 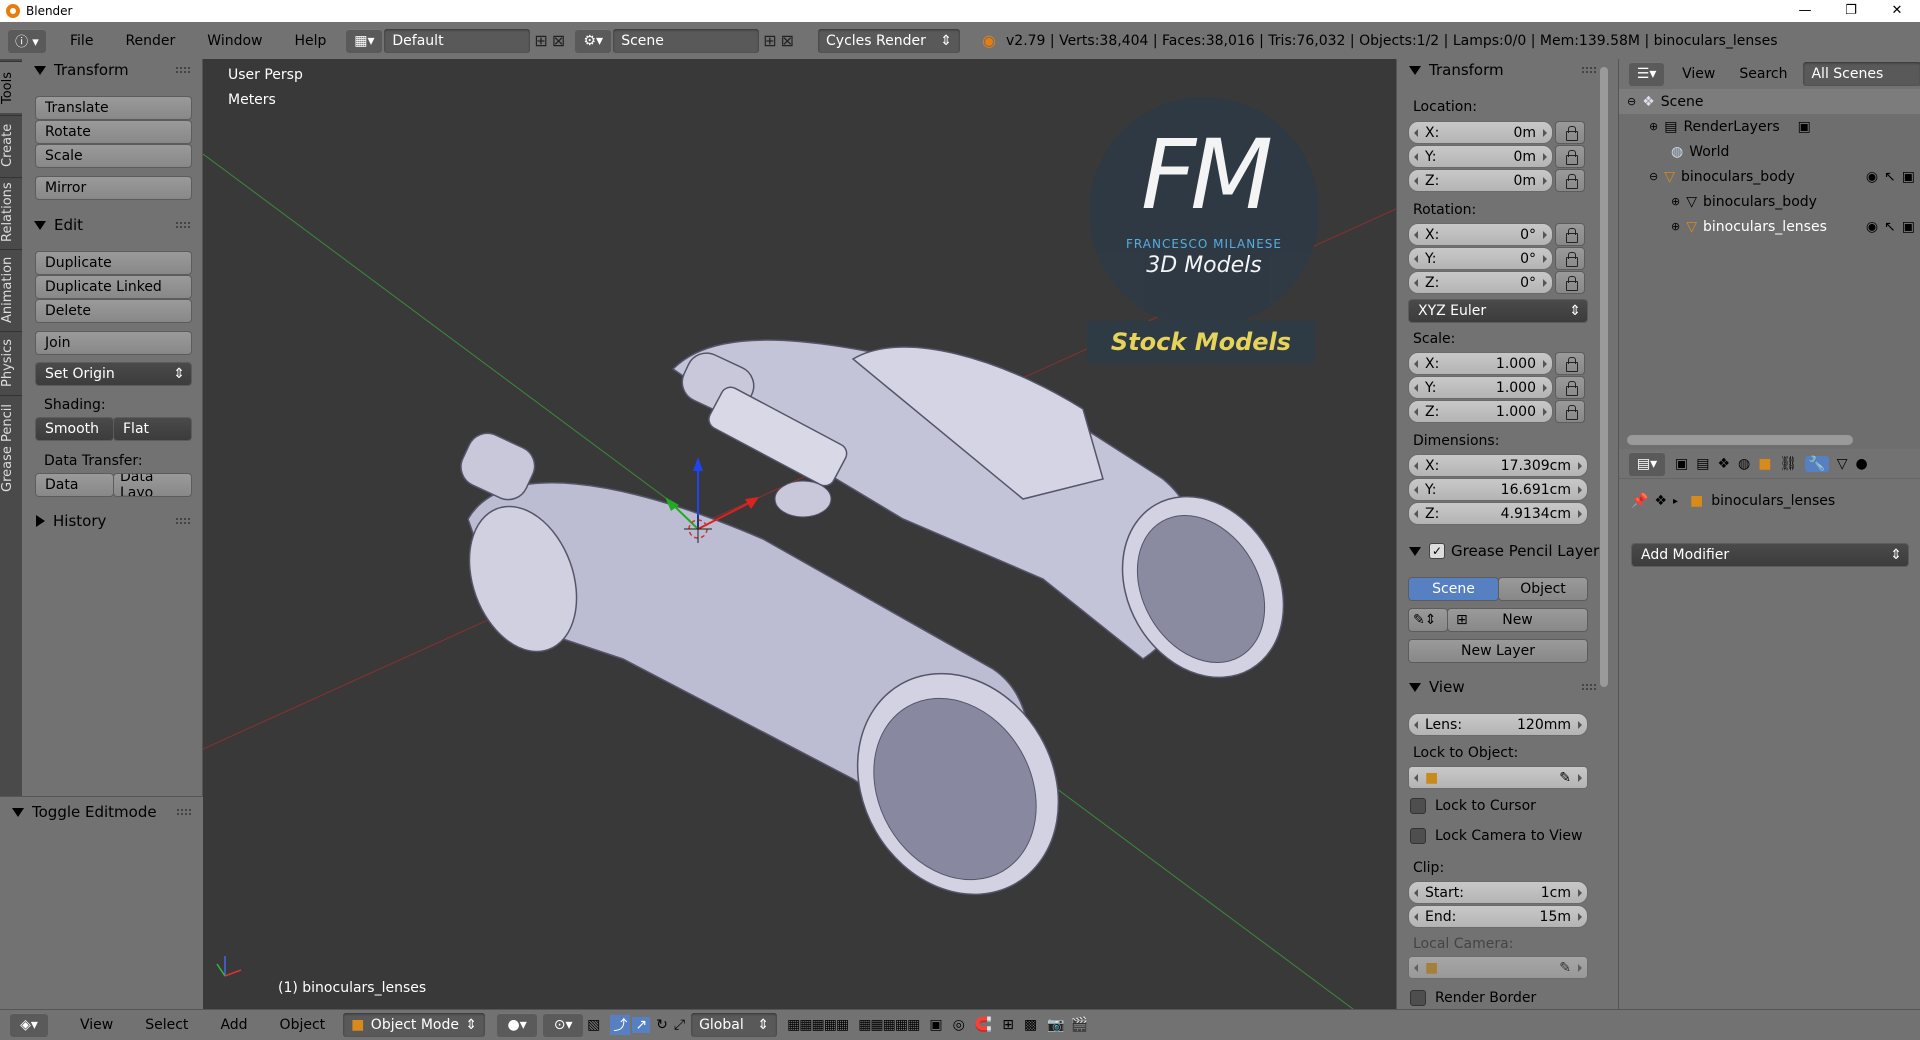 What do you see at coordinates (959, 1025) in the screenshot?
I see `proportional-edit-icon: ◎` at bounding box center [959, 1025].